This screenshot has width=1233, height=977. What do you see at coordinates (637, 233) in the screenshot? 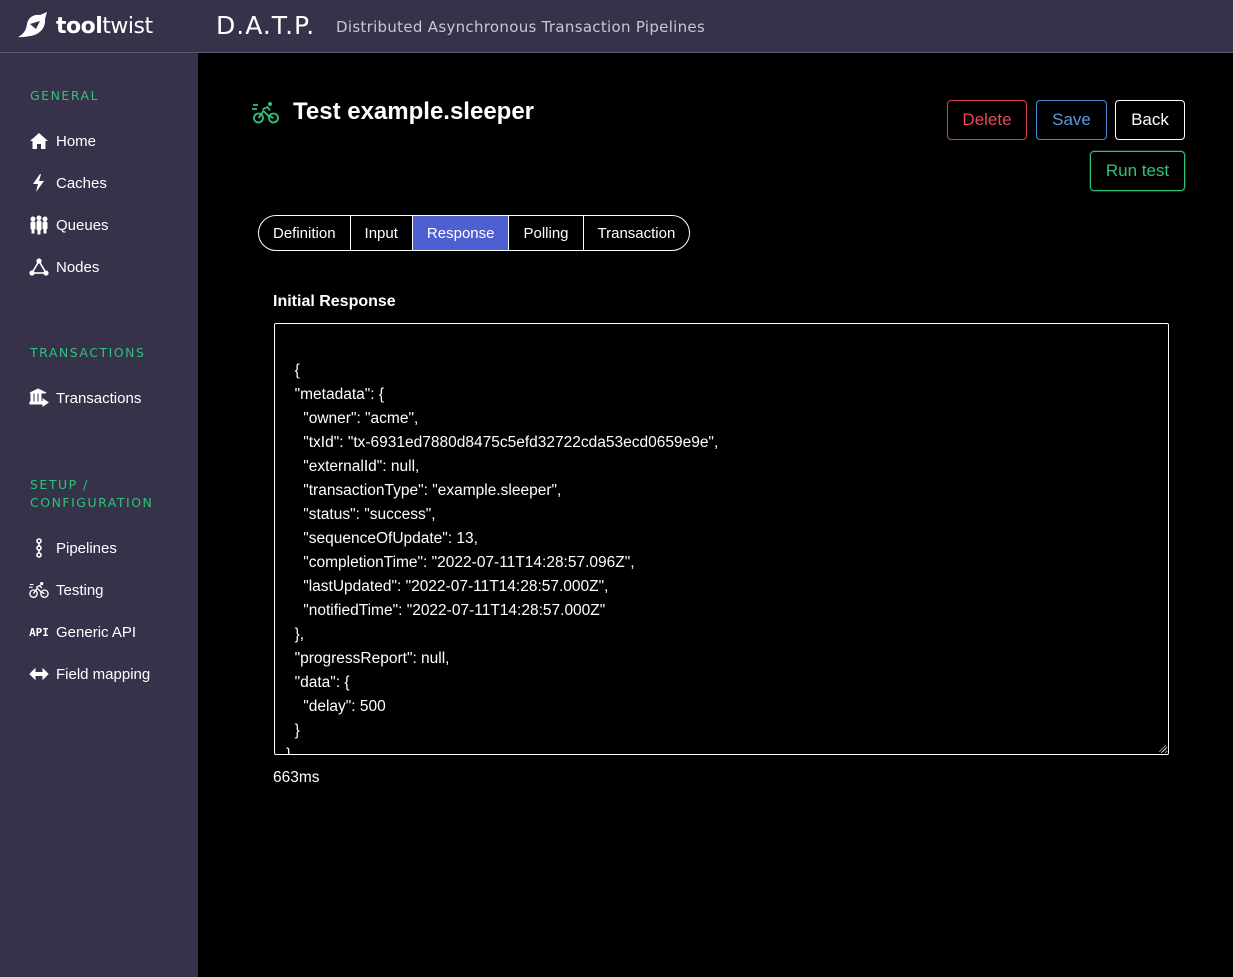
I see `tab-transaction: Transaction` at bounding box center [637, 233].